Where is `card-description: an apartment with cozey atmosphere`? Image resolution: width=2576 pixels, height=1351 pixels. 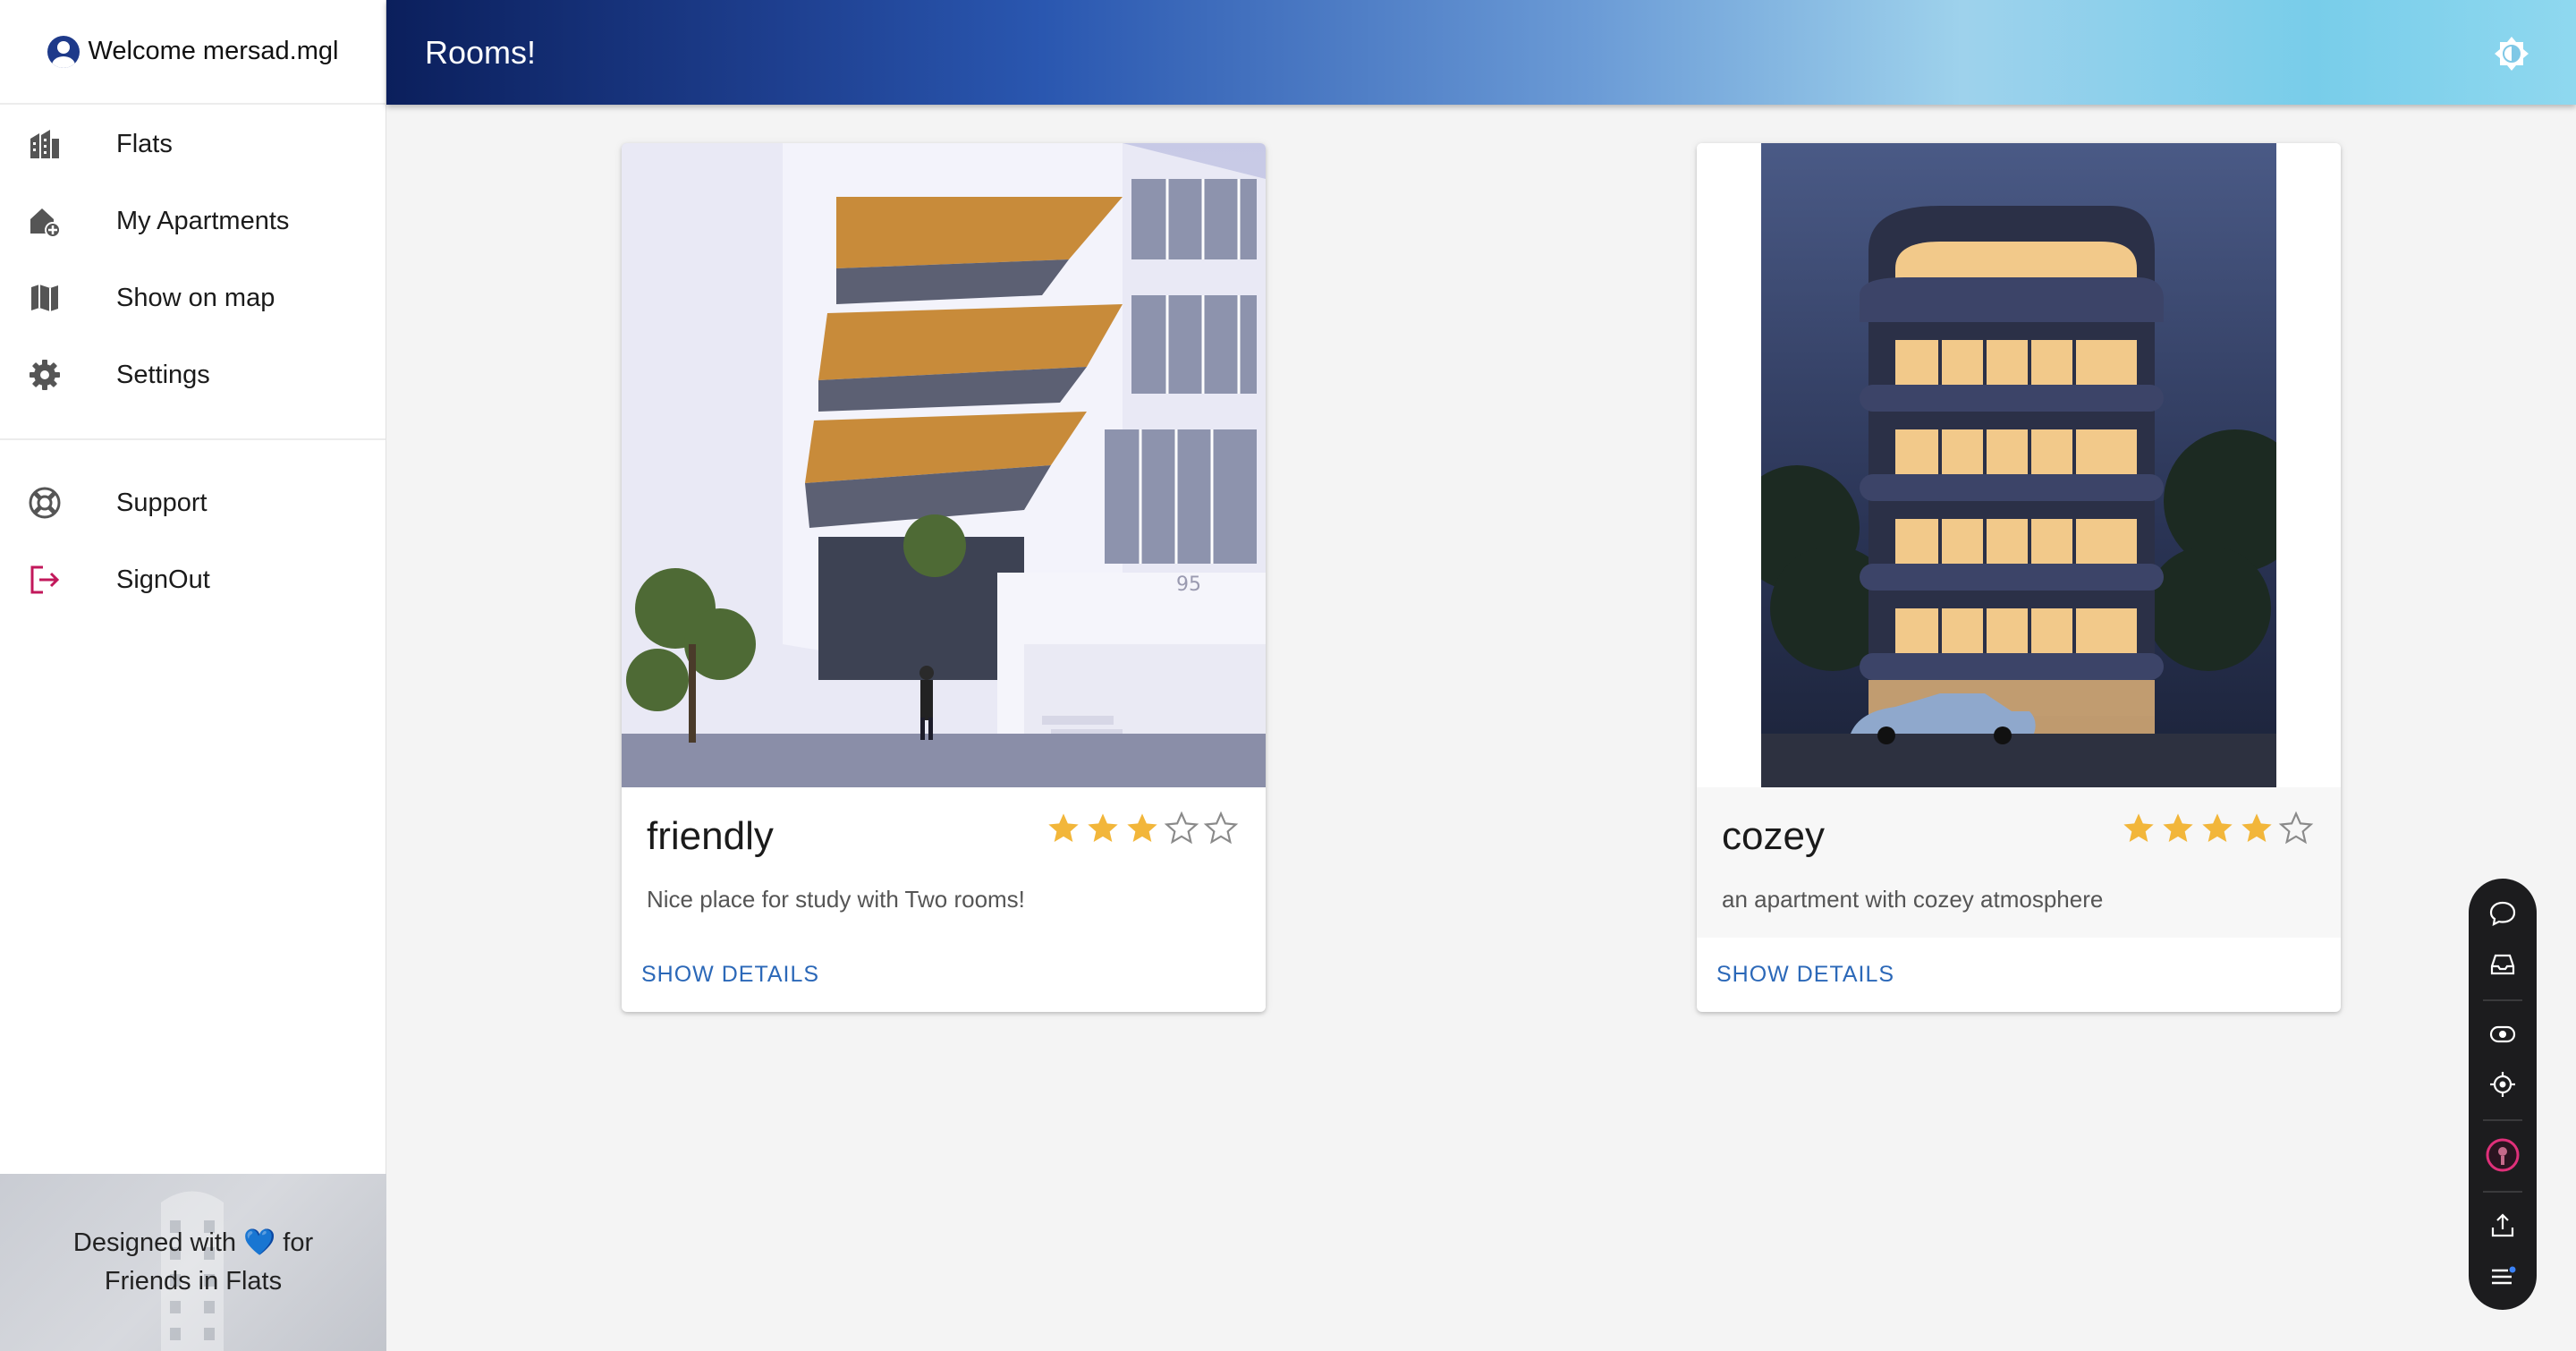
card-description: an apartment with cozey atmosphere is located at coordinates (1913, 899).